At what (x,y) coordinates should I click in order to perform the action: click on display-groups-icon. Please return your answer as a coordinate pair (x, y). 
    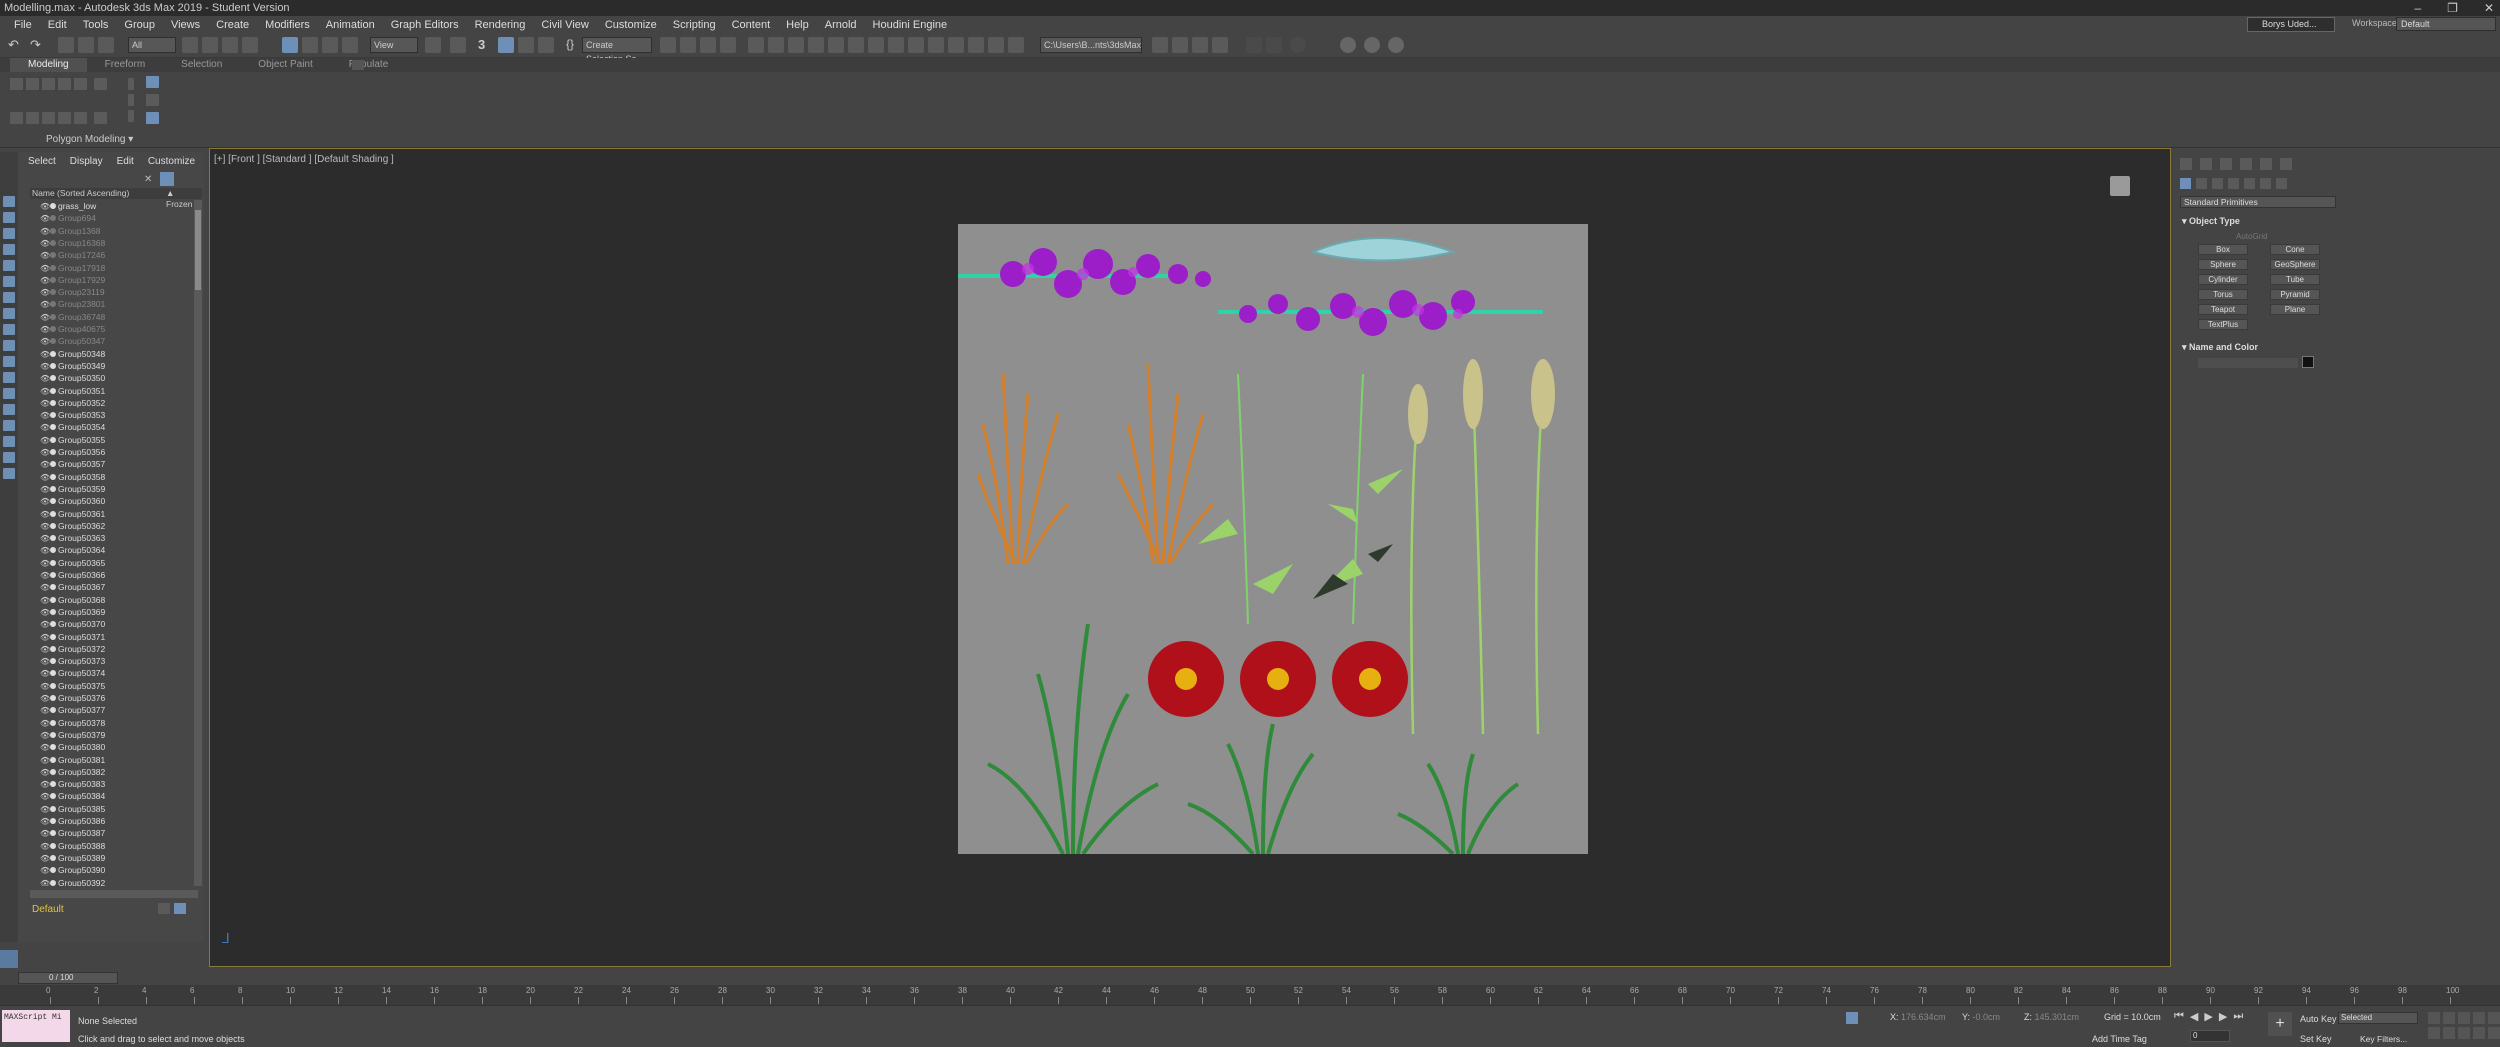
    Looking at the image, I should click on (9, 313).